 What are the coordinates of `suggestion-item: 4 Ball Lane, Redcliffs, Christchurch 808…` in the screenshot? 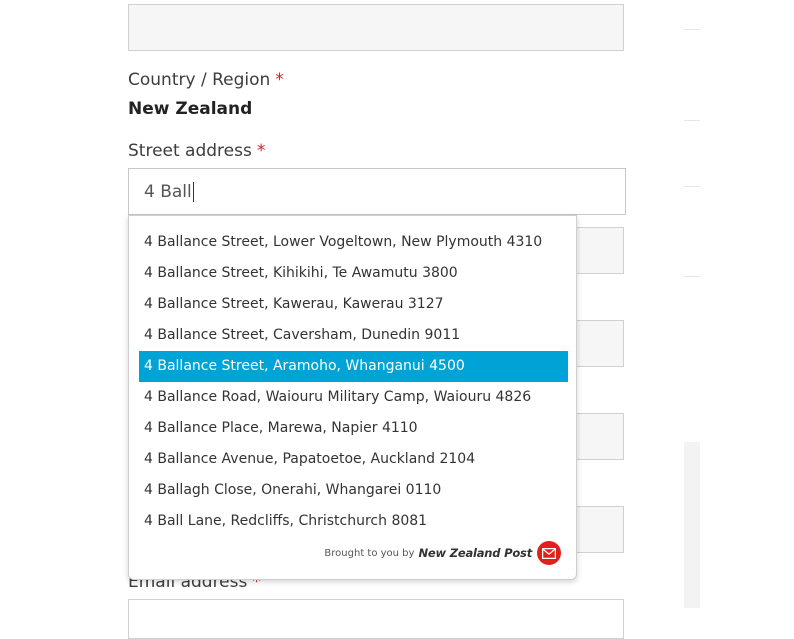 It's located at (353, 521).